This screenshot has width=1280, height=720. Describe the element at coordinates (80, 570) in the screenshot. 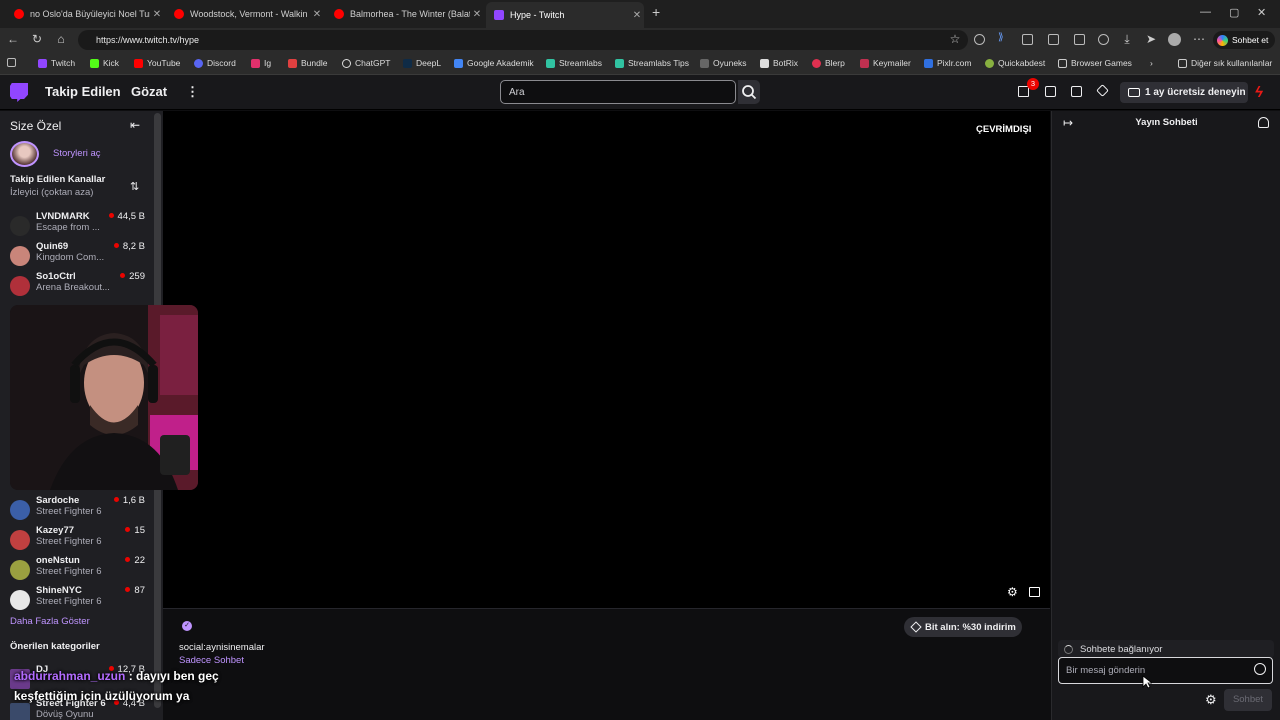

I see `channel-item: oneNstun Street Fighter 6 22` at that location.